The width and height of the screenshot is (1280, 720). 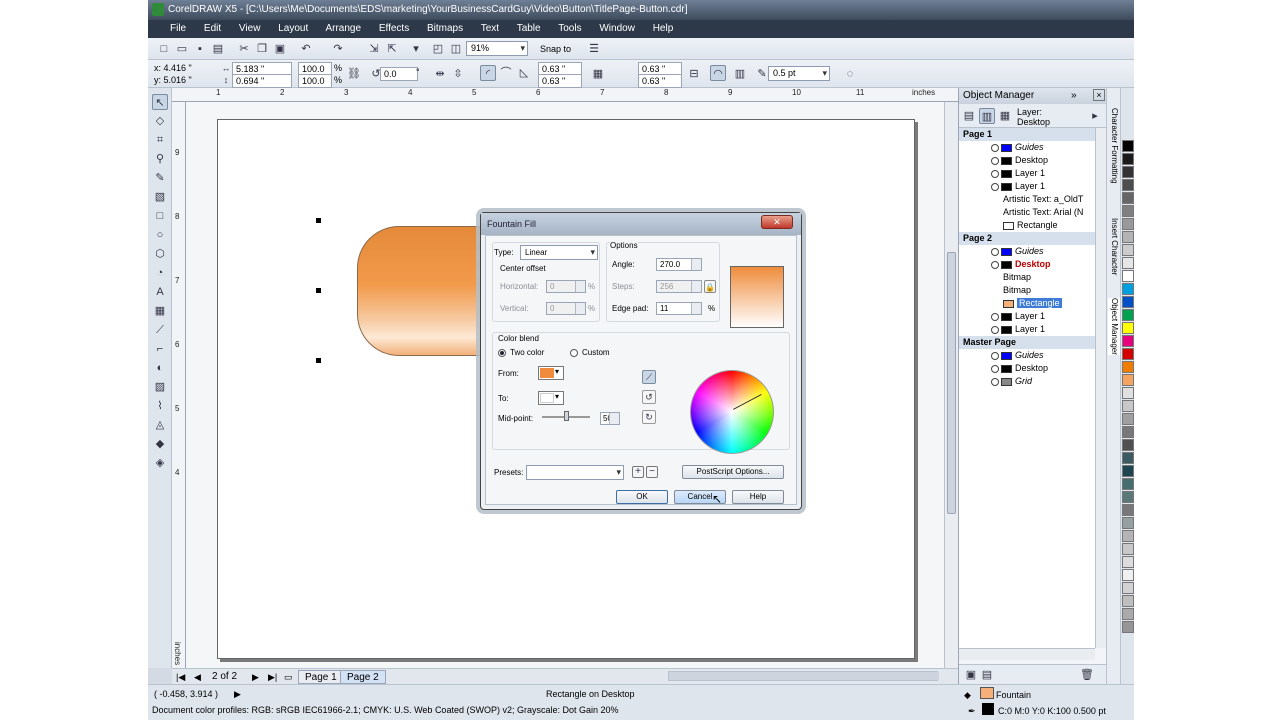 I want to click on menu-bitmaps: Bitmaps, so click(x=445, y=28).